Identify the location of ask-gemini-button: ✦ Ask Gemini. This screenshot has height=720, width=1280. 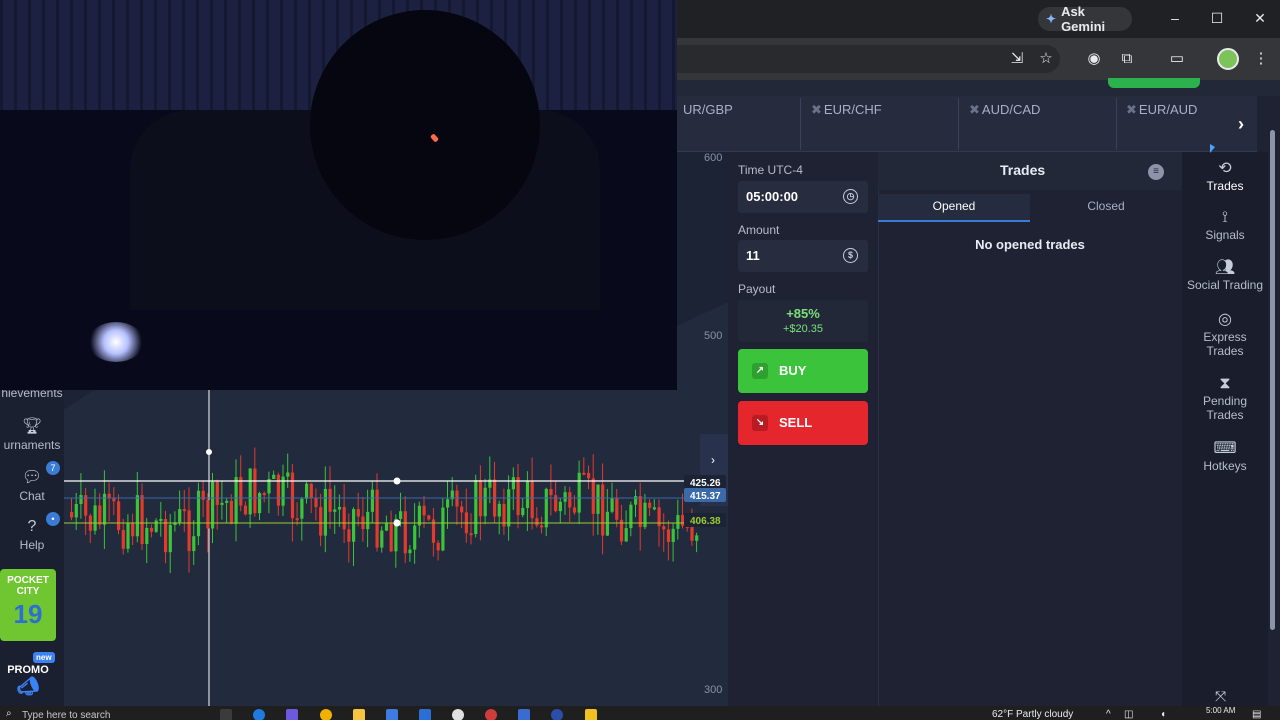
(1085, 19).